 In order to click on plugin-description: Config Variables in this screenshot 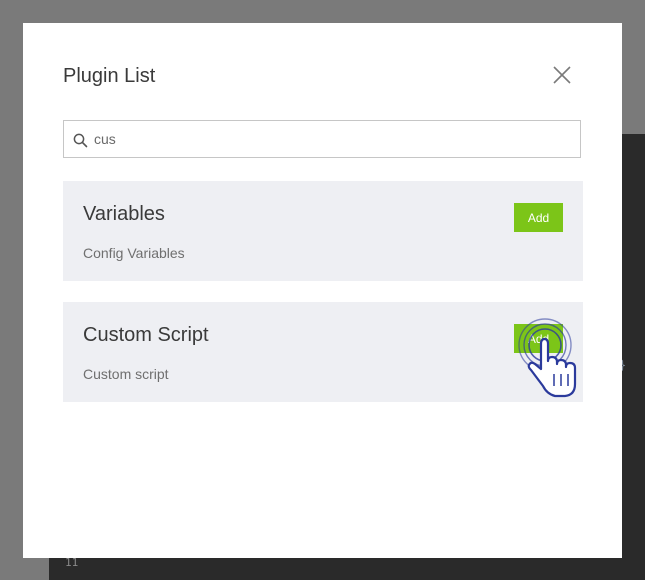, I will do `click(134, 253)`.